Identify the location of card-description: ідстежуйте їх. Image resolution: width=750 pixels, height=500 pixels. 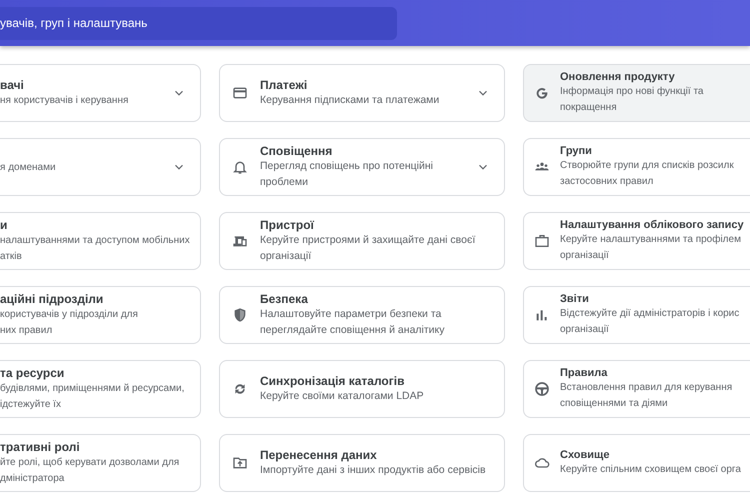
(31, 405).